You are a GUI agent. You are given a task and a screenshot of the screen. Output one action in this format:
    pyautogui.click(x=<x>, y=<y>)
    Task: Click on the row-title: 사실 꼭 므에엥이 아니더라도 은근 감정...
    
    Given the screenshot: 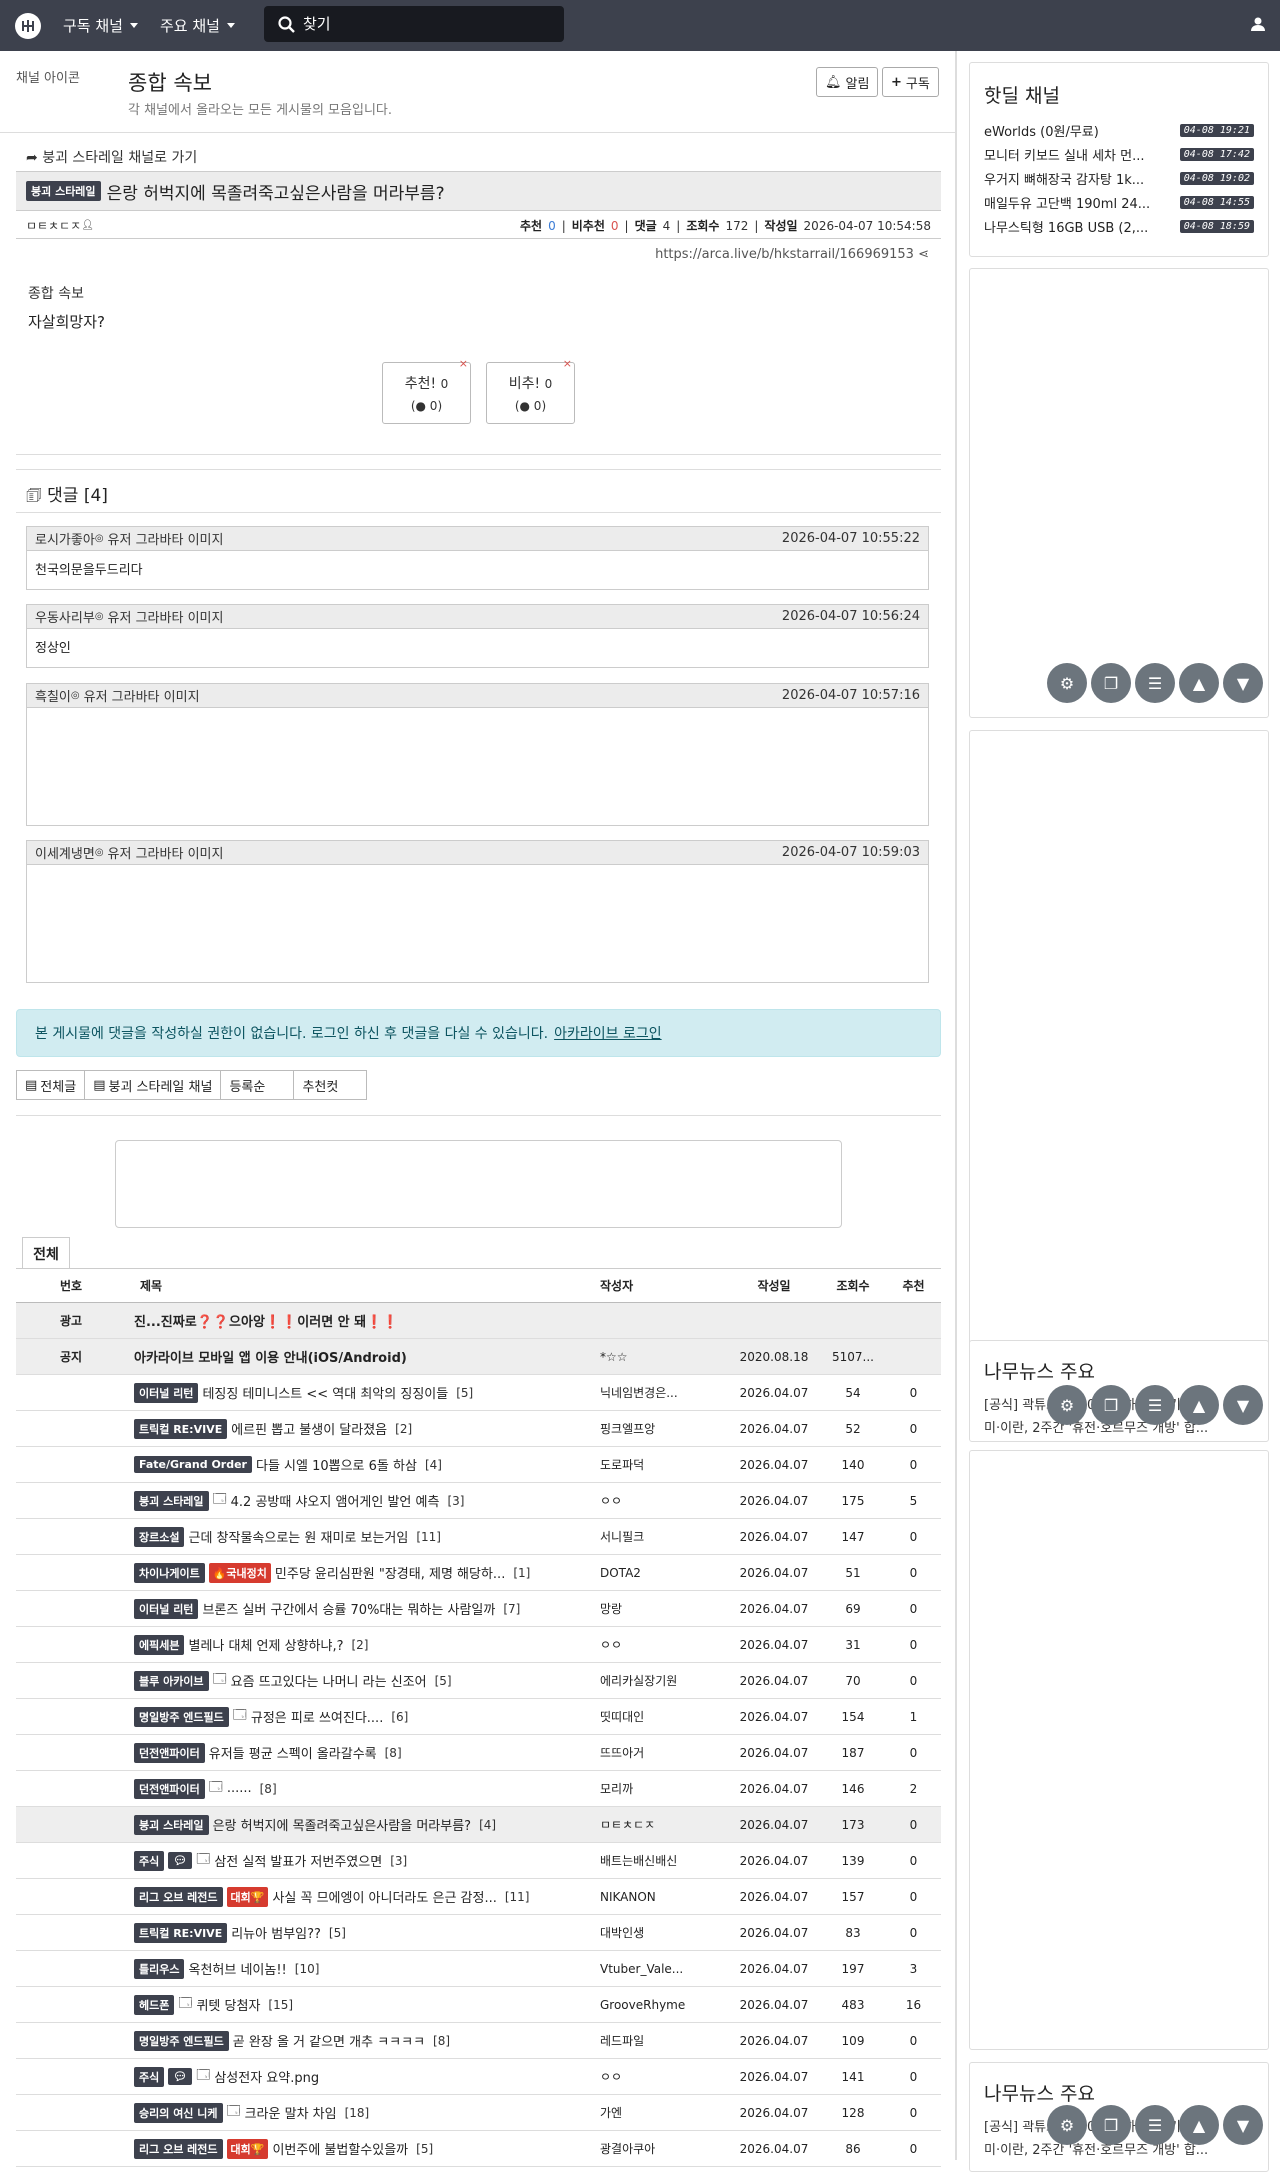 What is the action you would take?
    pyautogui.click(x=384, y=1896)
    